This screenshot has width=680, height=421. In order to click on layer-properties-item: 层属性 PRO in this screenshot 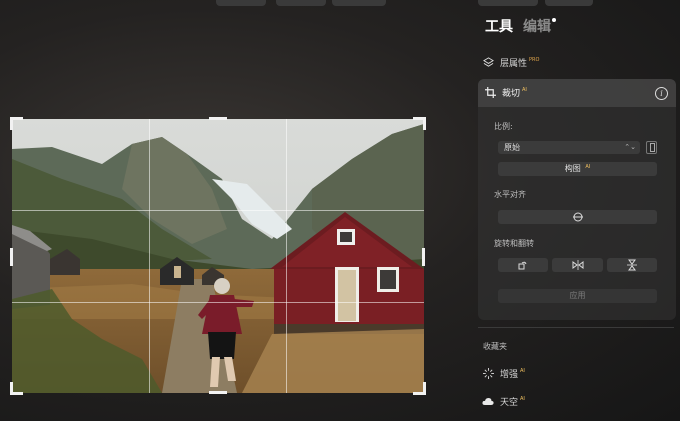, I will do `click(510, 62)`.